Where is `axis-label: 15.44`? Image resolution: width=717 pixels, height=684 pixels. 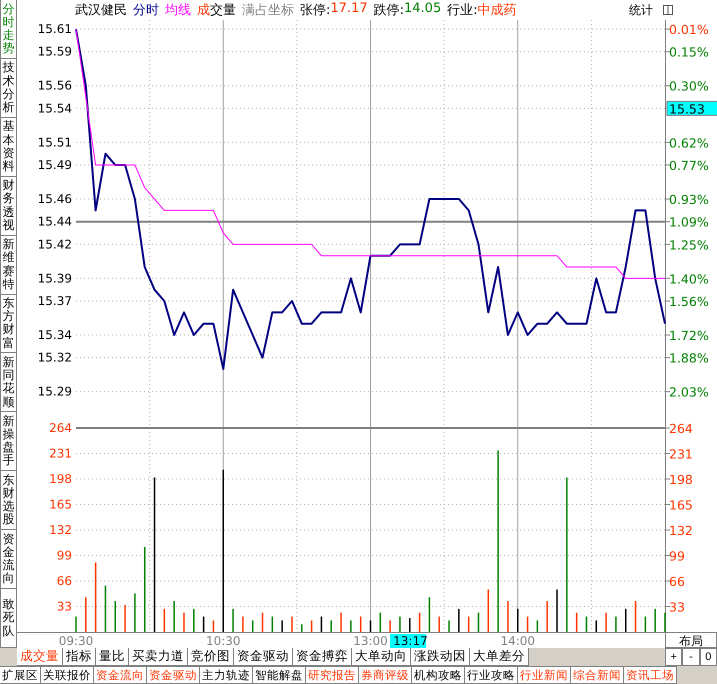
axis-label: 15.44 is located at coordinates (55, 221).